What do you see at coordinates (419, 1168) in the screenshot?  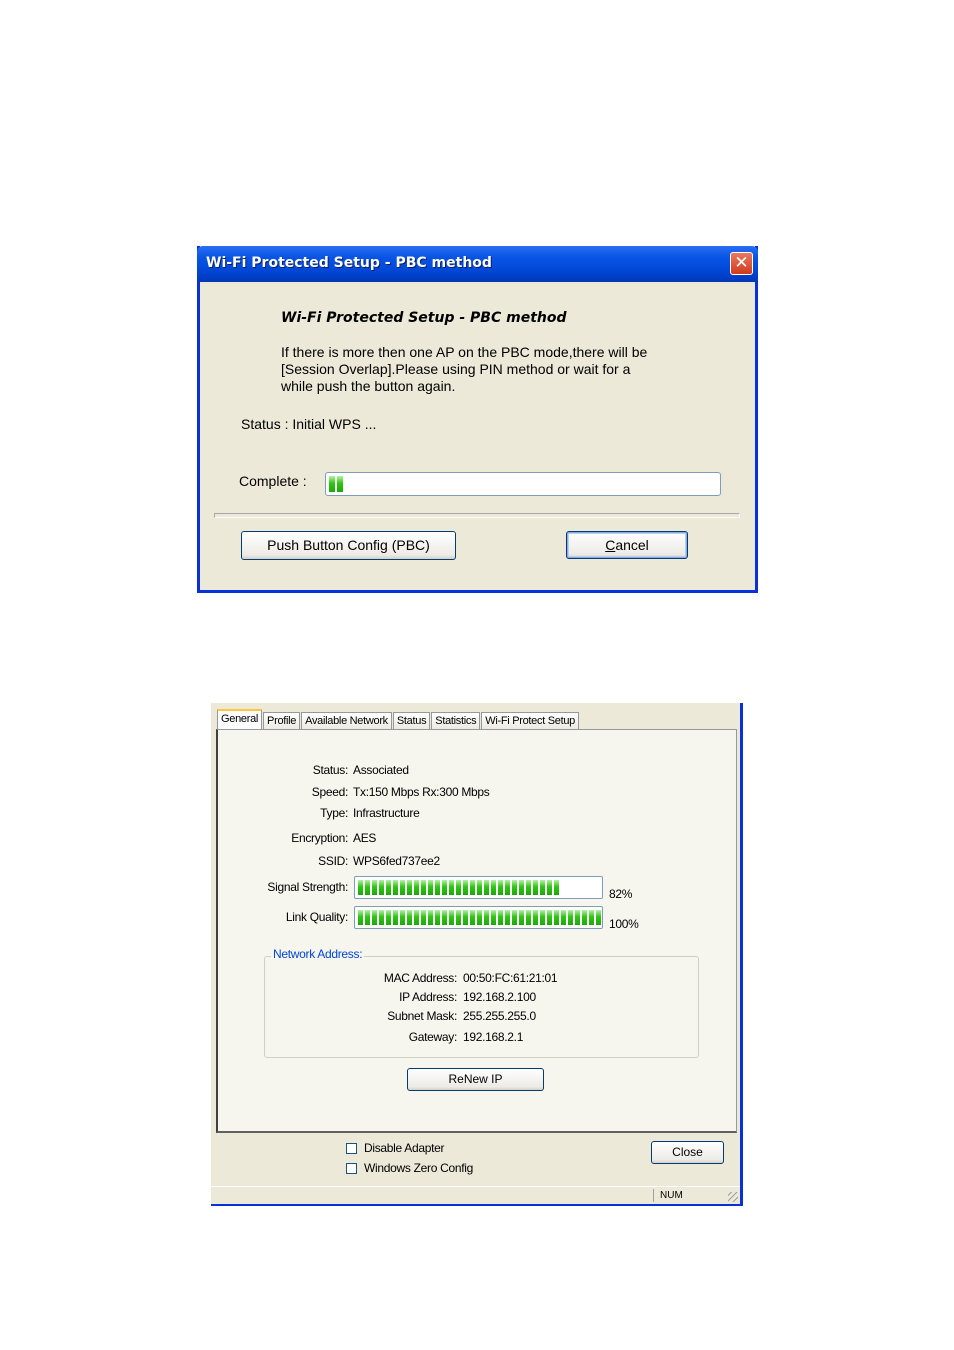 I see `windows-zero-config-label: Windows Zero Config` at bounding box center [419, 1168].